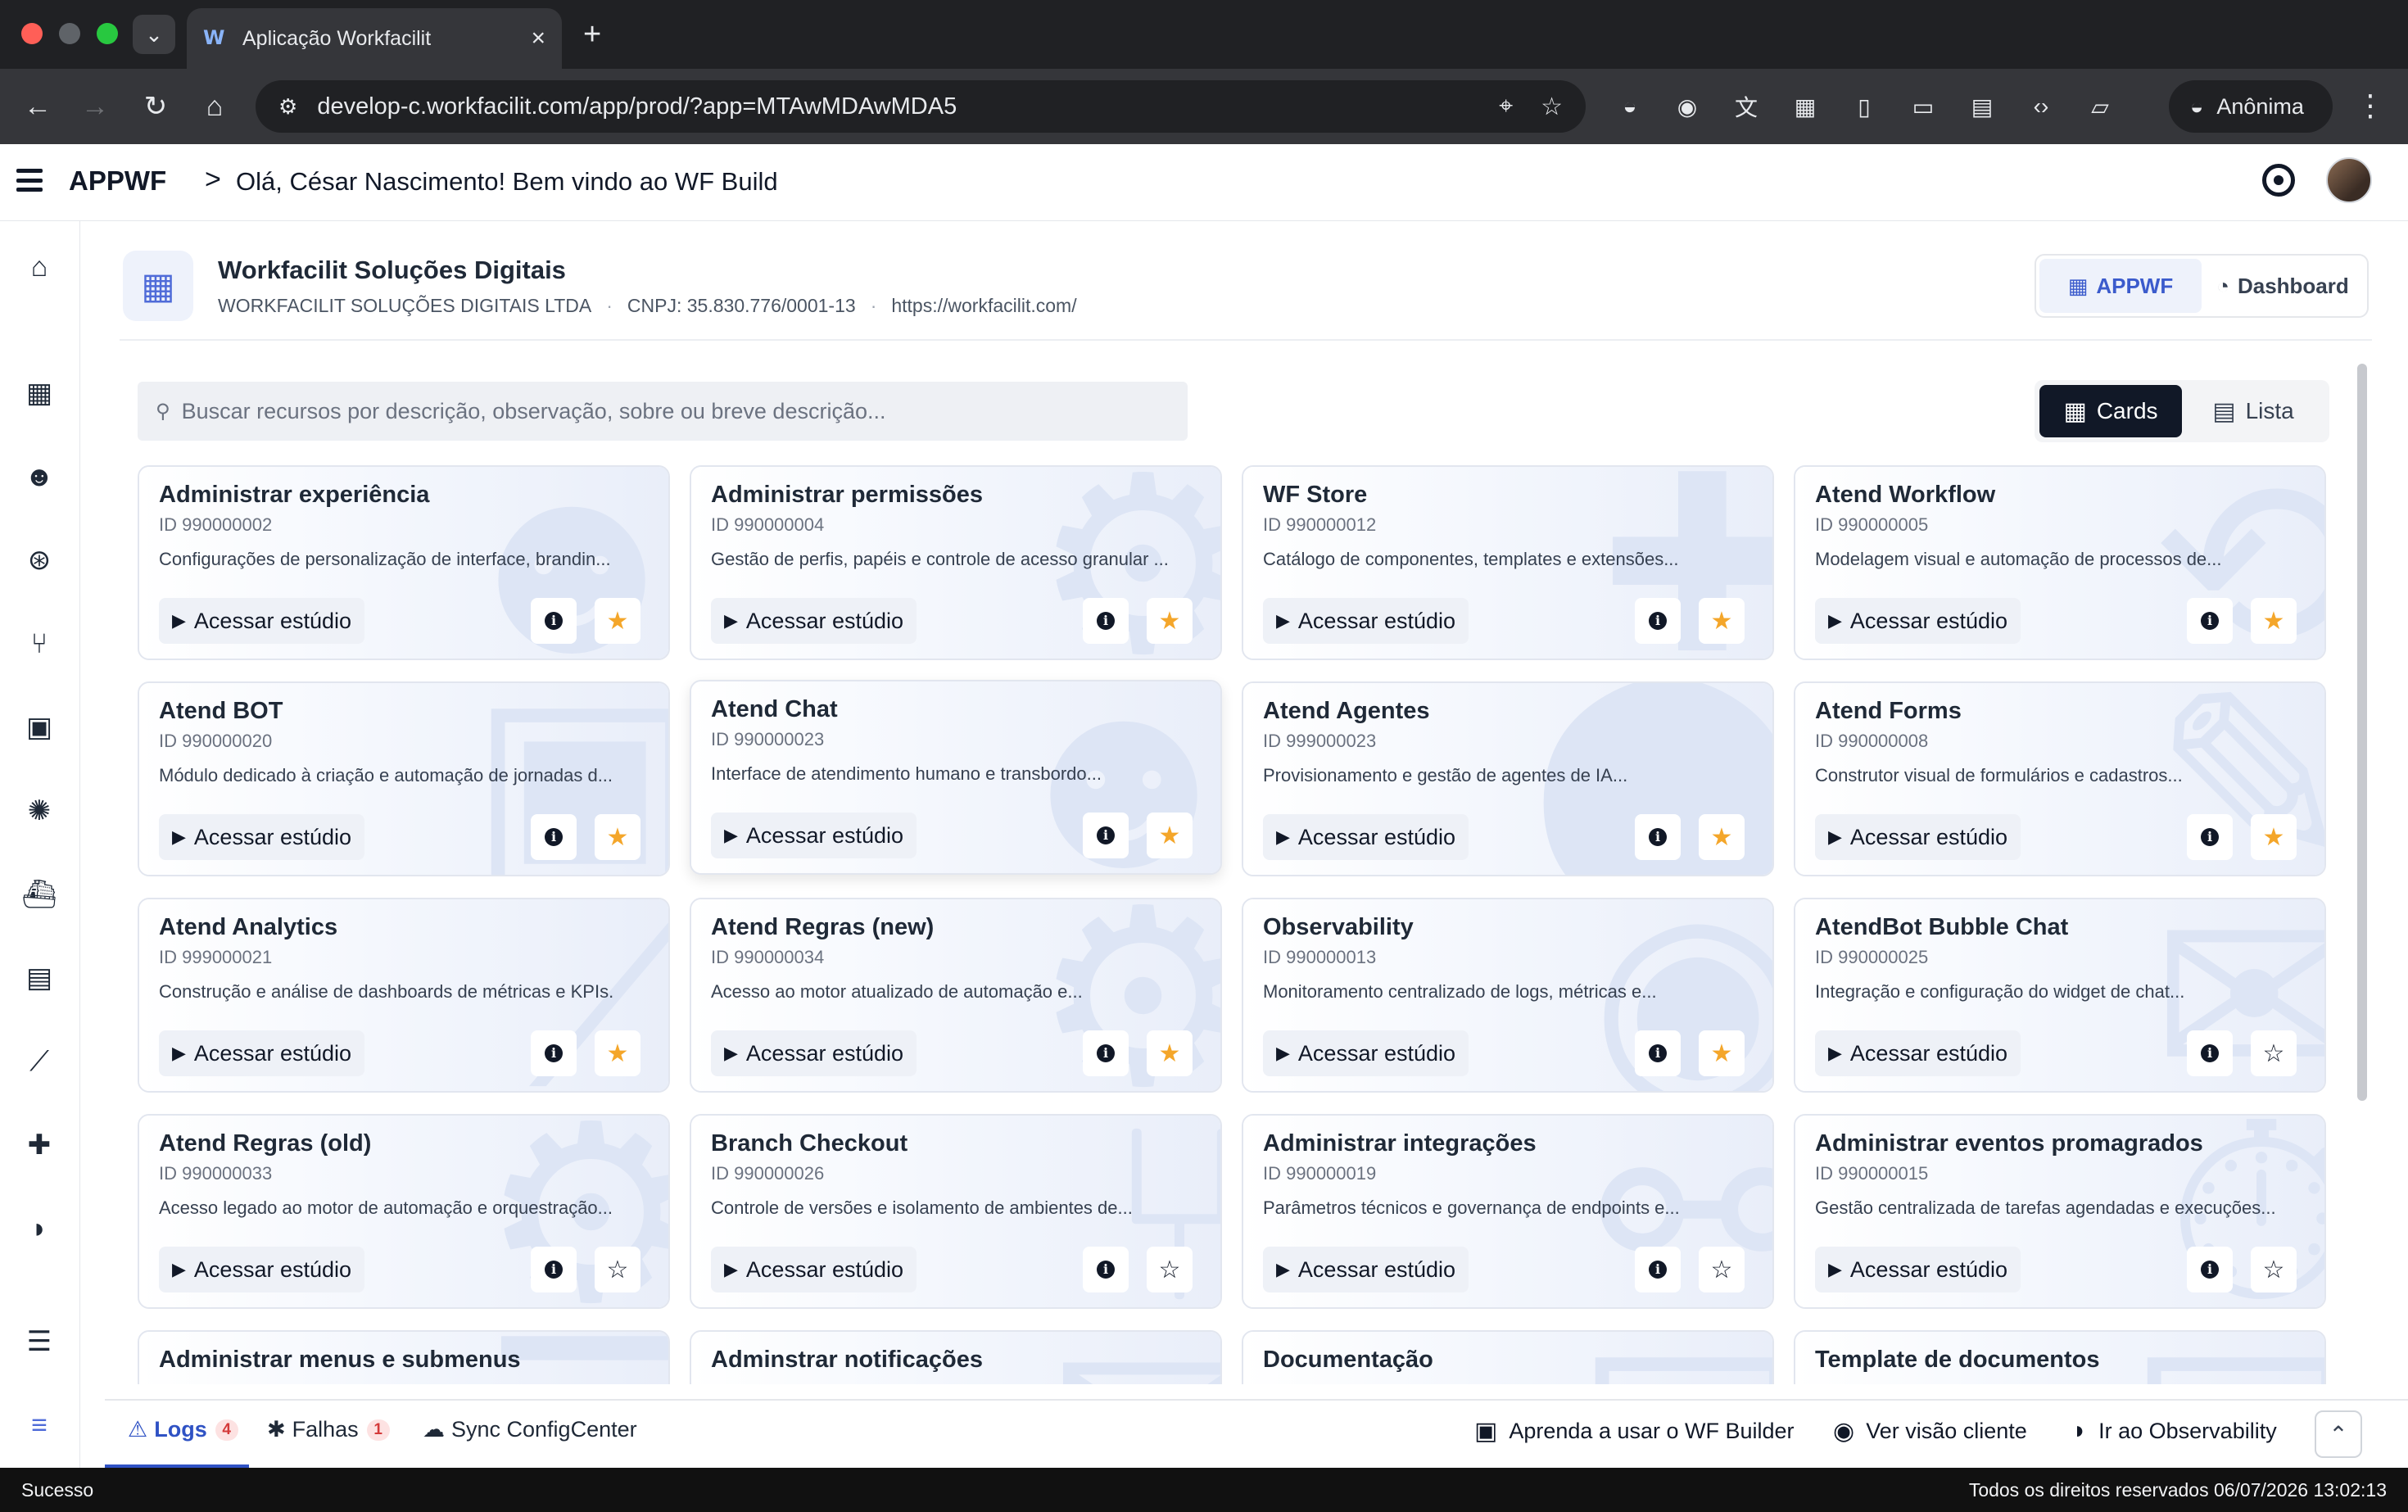 The image size is (2408, 1512). I want to click on window-maximize-button, so click(107, 34).